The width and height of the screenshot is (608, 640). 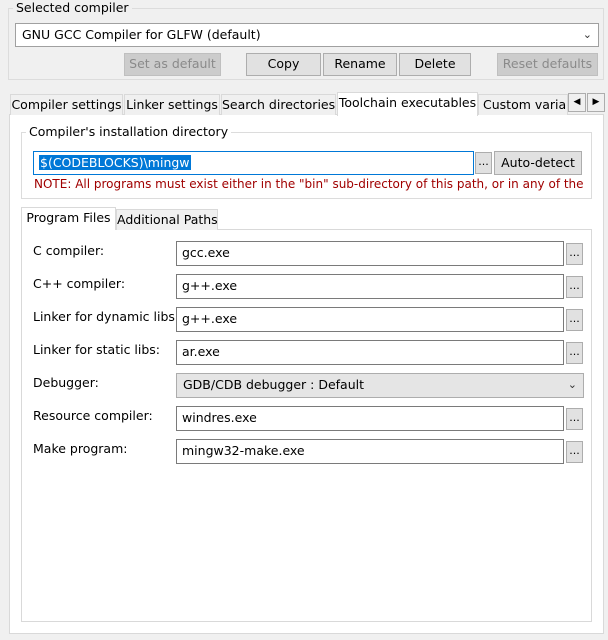 I want to click on linker-dynamic-input: g++.exe, so click(x=370, y=319).